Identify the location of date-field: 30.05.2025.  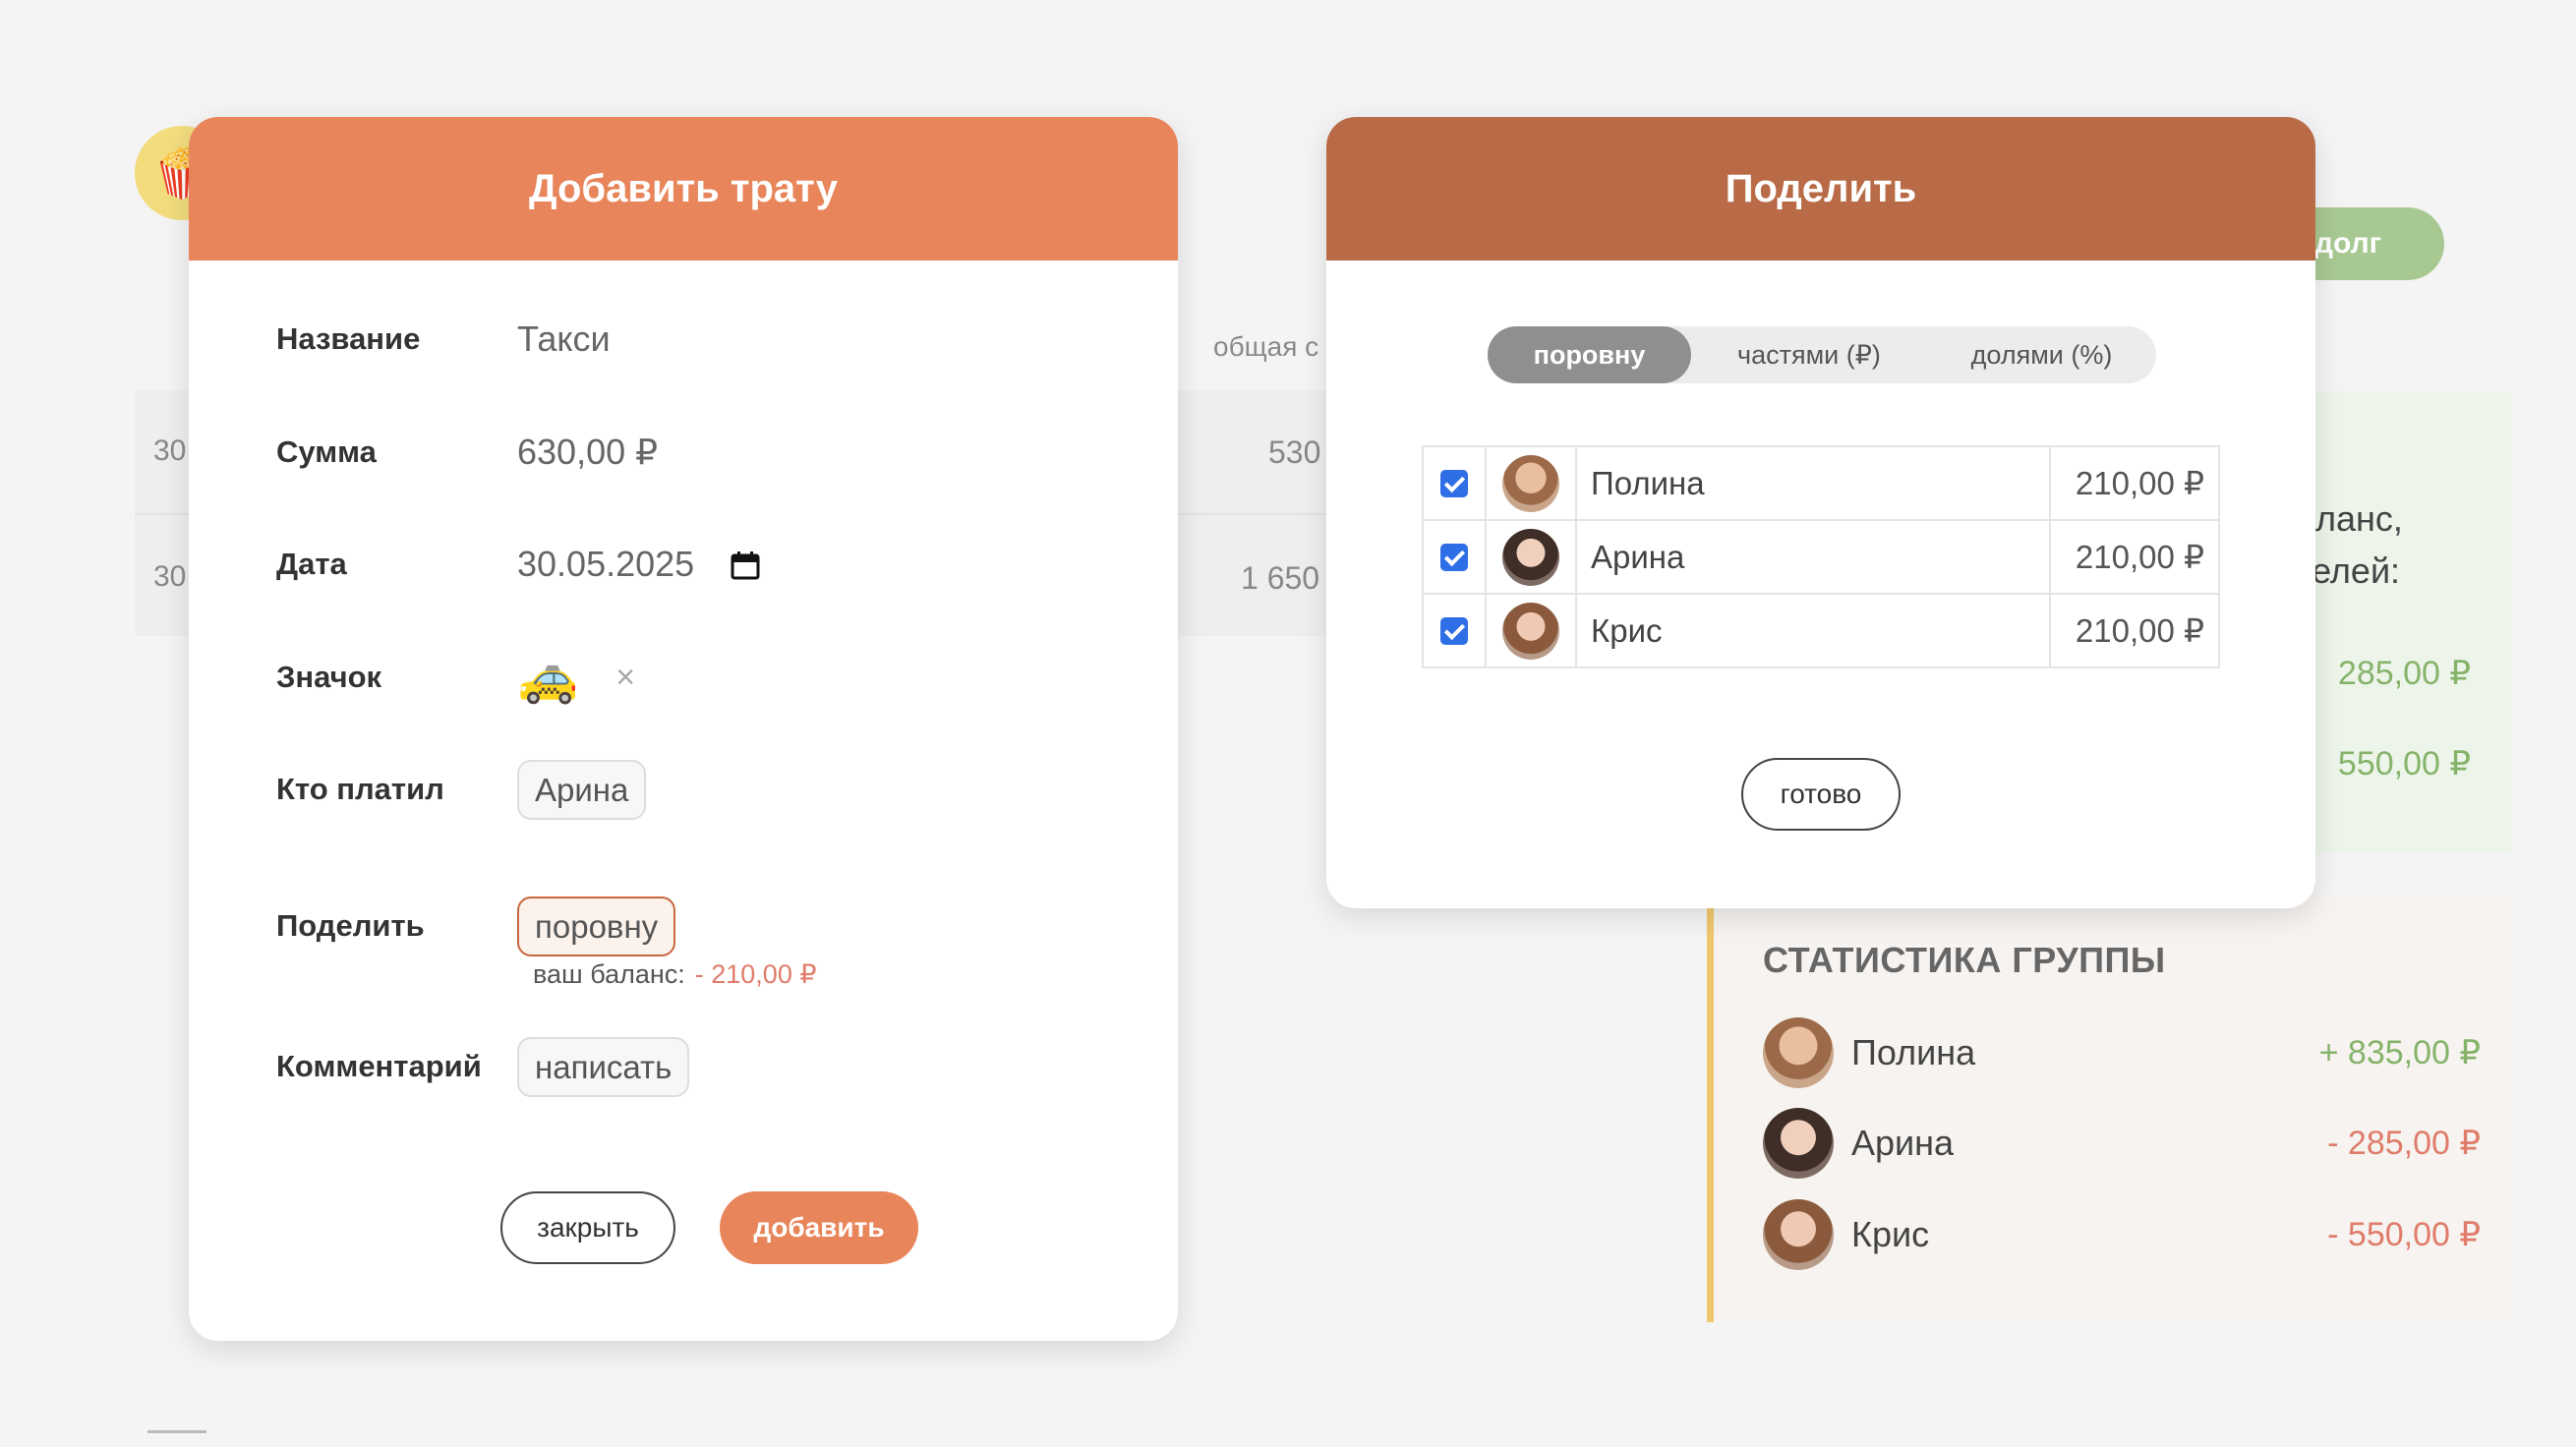
(639, 564).